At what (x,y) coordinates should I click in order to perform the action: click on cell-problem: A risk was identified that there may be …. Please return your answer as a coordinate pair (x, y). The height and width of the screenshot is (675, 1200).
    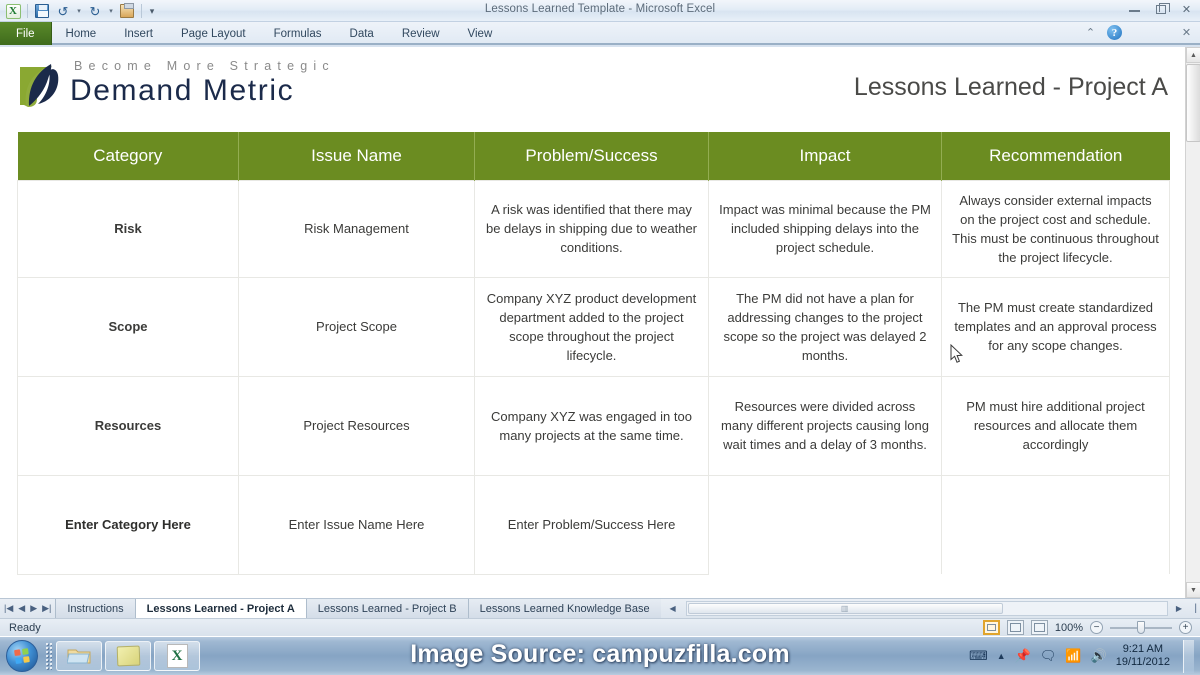
    Looking at the image, I should click on (591, 228).